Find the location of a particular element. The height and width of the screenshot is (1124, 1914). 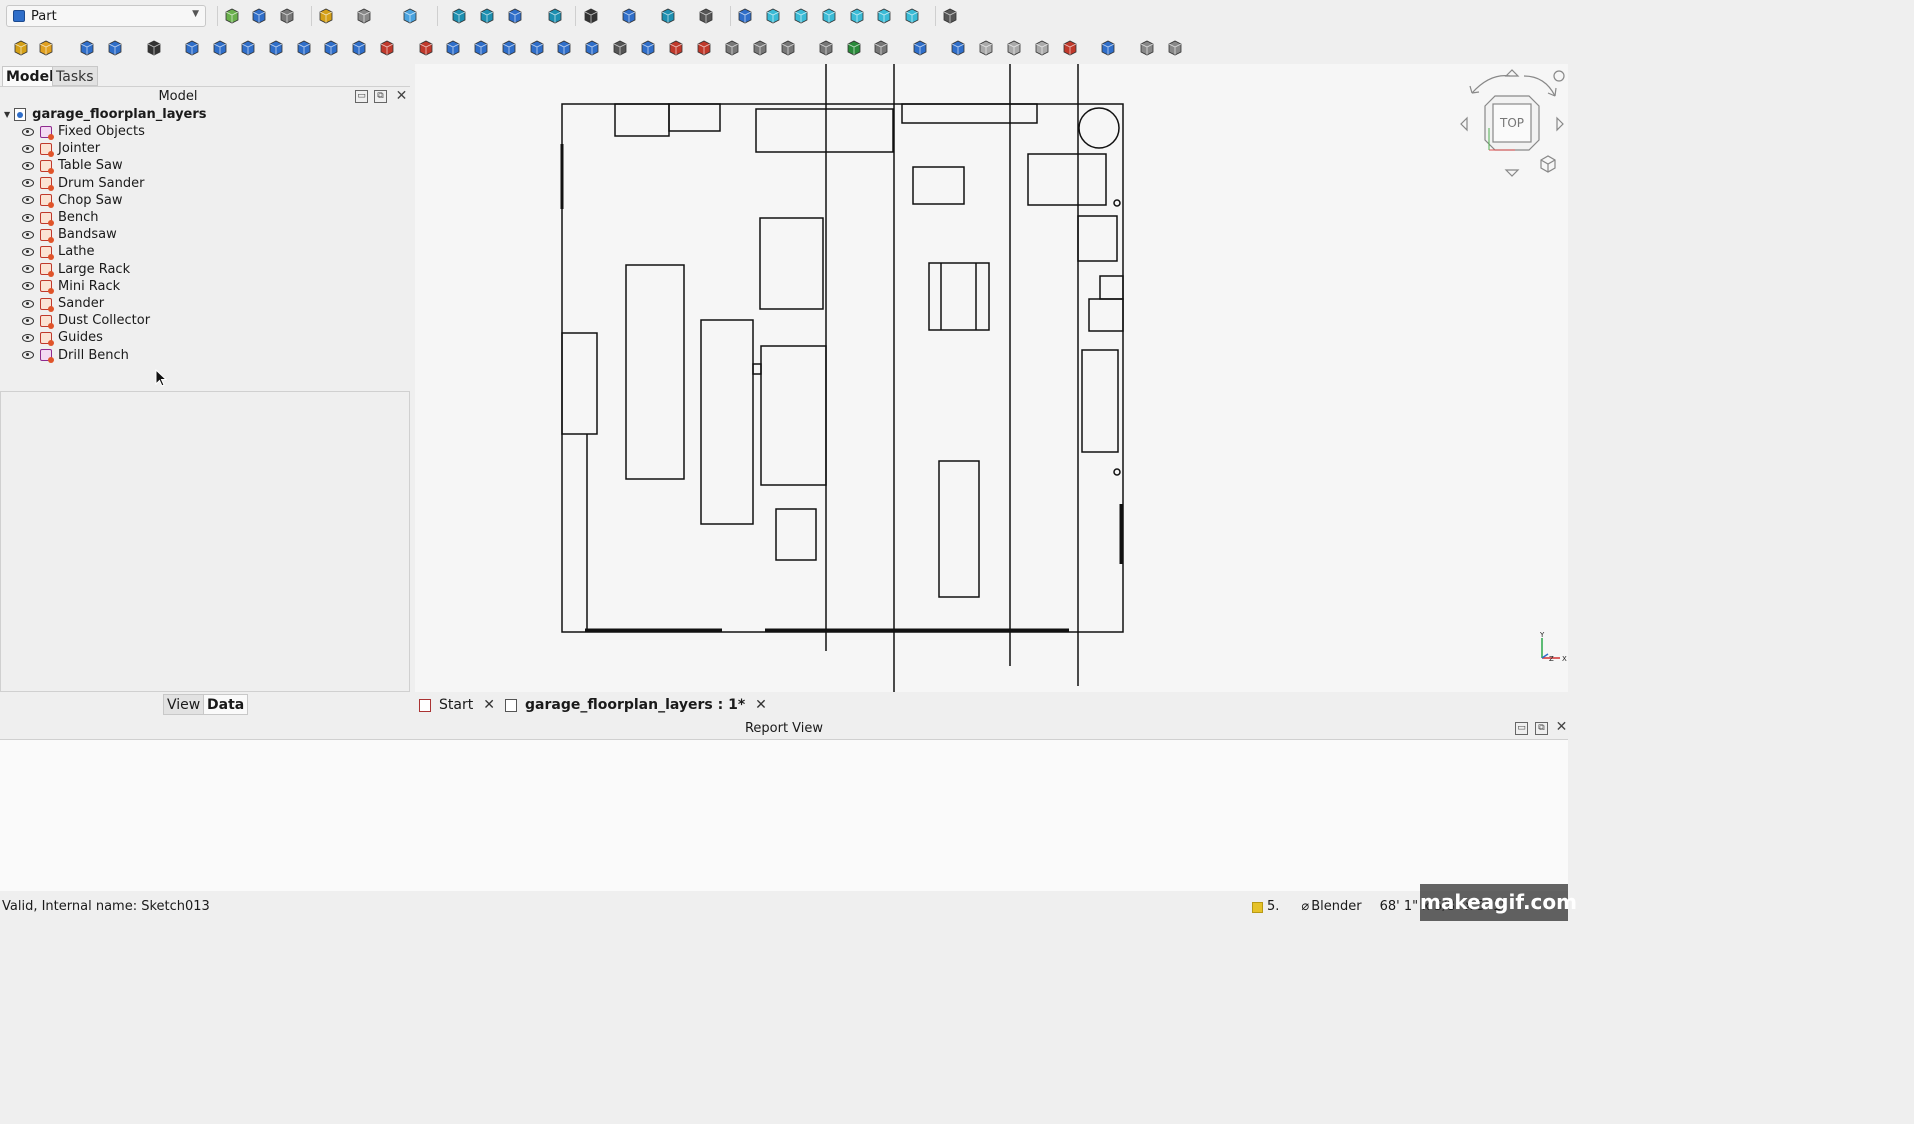

refresh-icon is located at coordinates (410, 16).